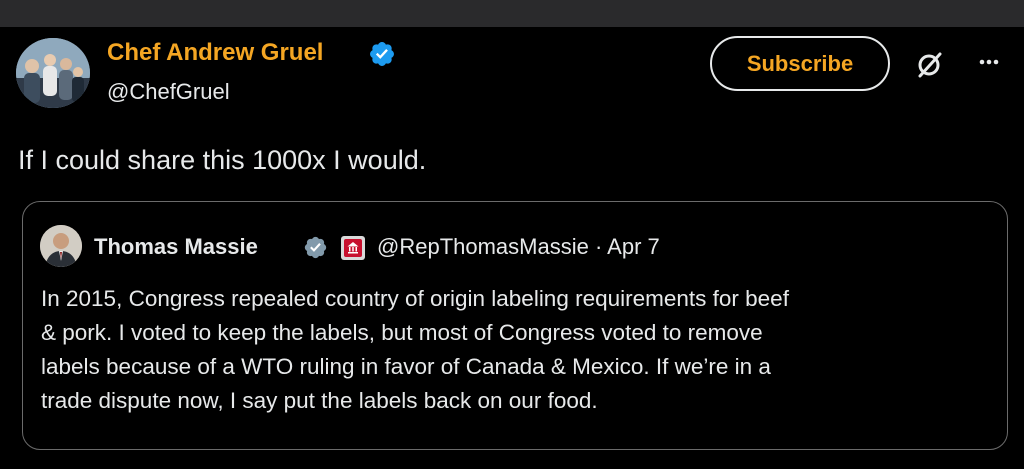  I want to click on author-name: Chef Andrew Gruel, so click(215, 53).